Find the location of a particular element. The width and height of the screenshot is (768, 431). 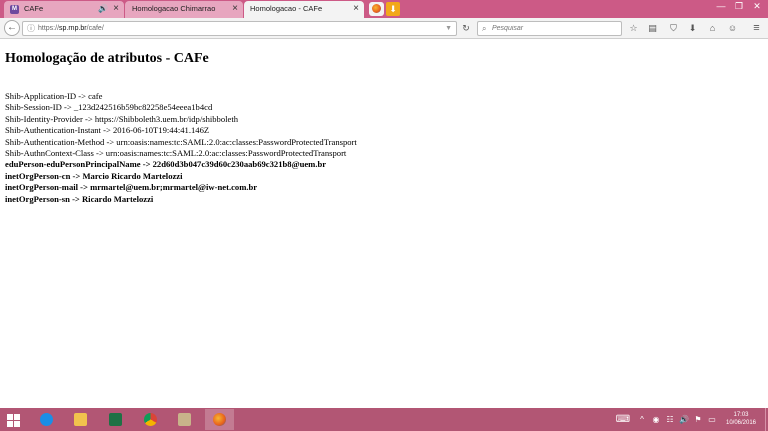

download-status-button: ⬇ is located at coordinates (393, 9).